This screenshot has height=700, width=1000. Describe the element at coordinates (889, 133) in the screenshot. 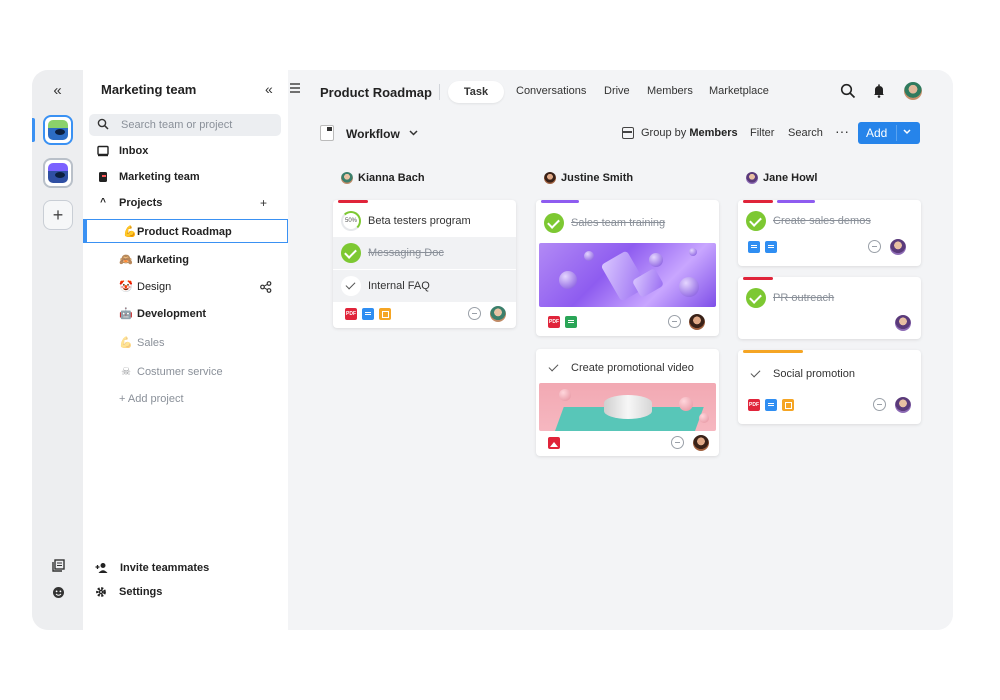

I see `add-button: Add` at that location.